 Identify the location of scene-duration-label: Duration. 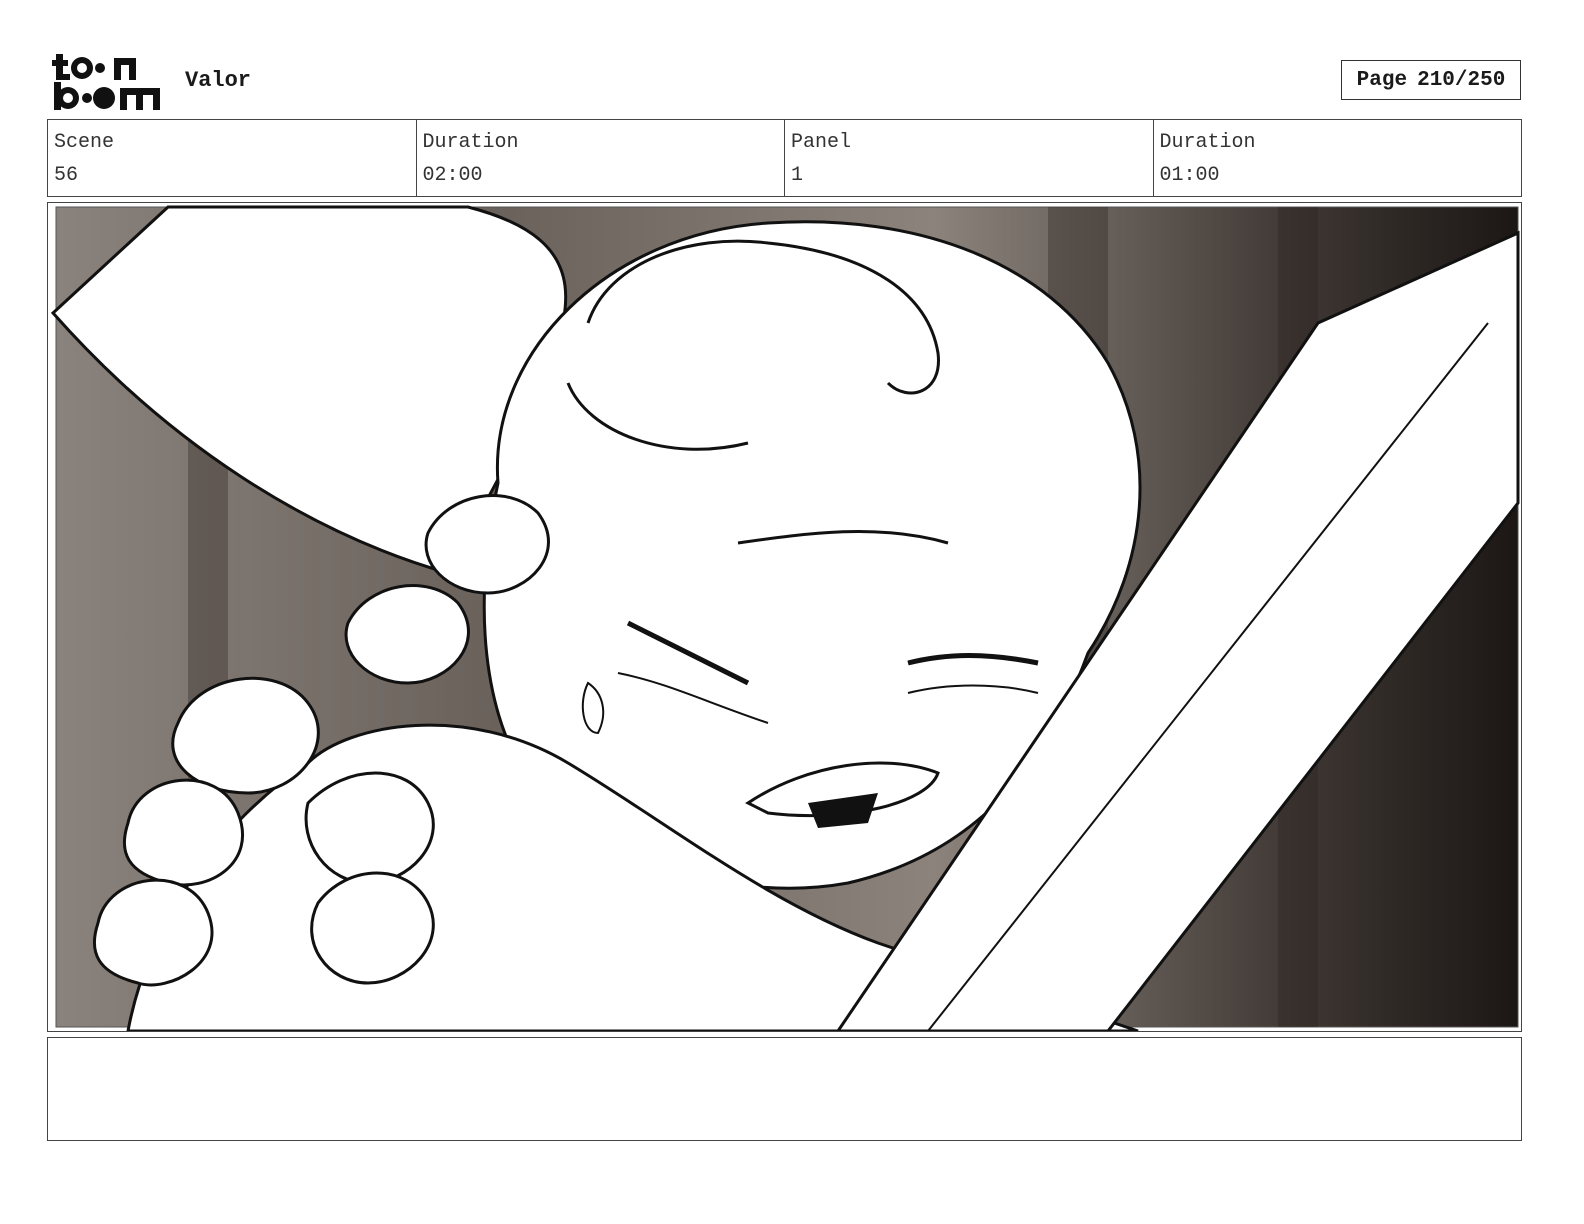
(470, 142).